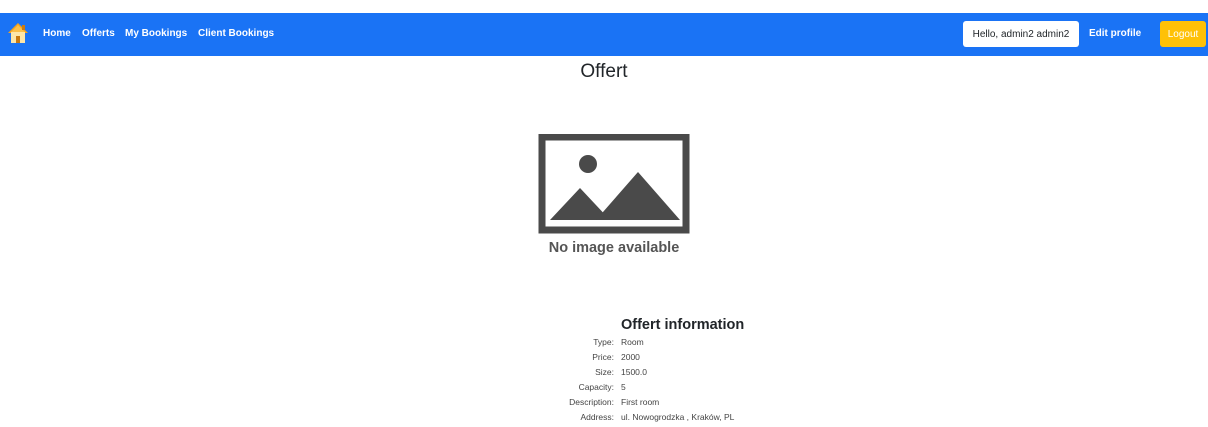  I want to click on info-row-address: Address: ul. Nowogrodzka , Kraków, PL, so click(604, 419).